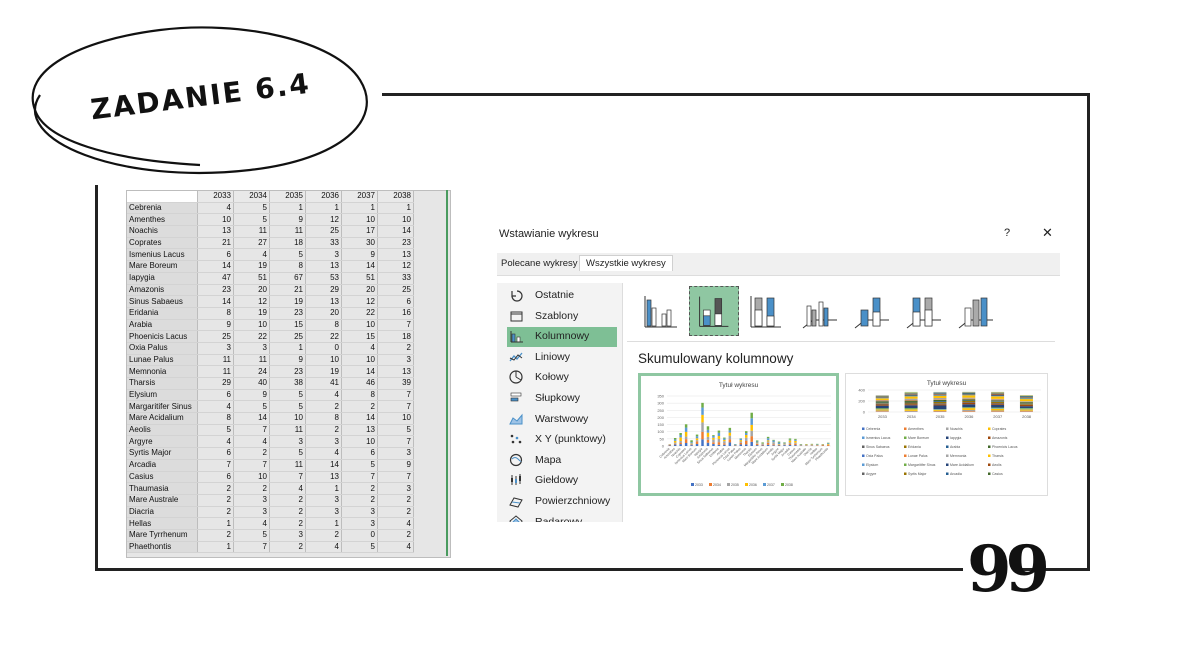 The image size is (1182, 663). Describe the element at coordinates (395, 383) in the screenshot. I see `value-cell: 39` at that location.